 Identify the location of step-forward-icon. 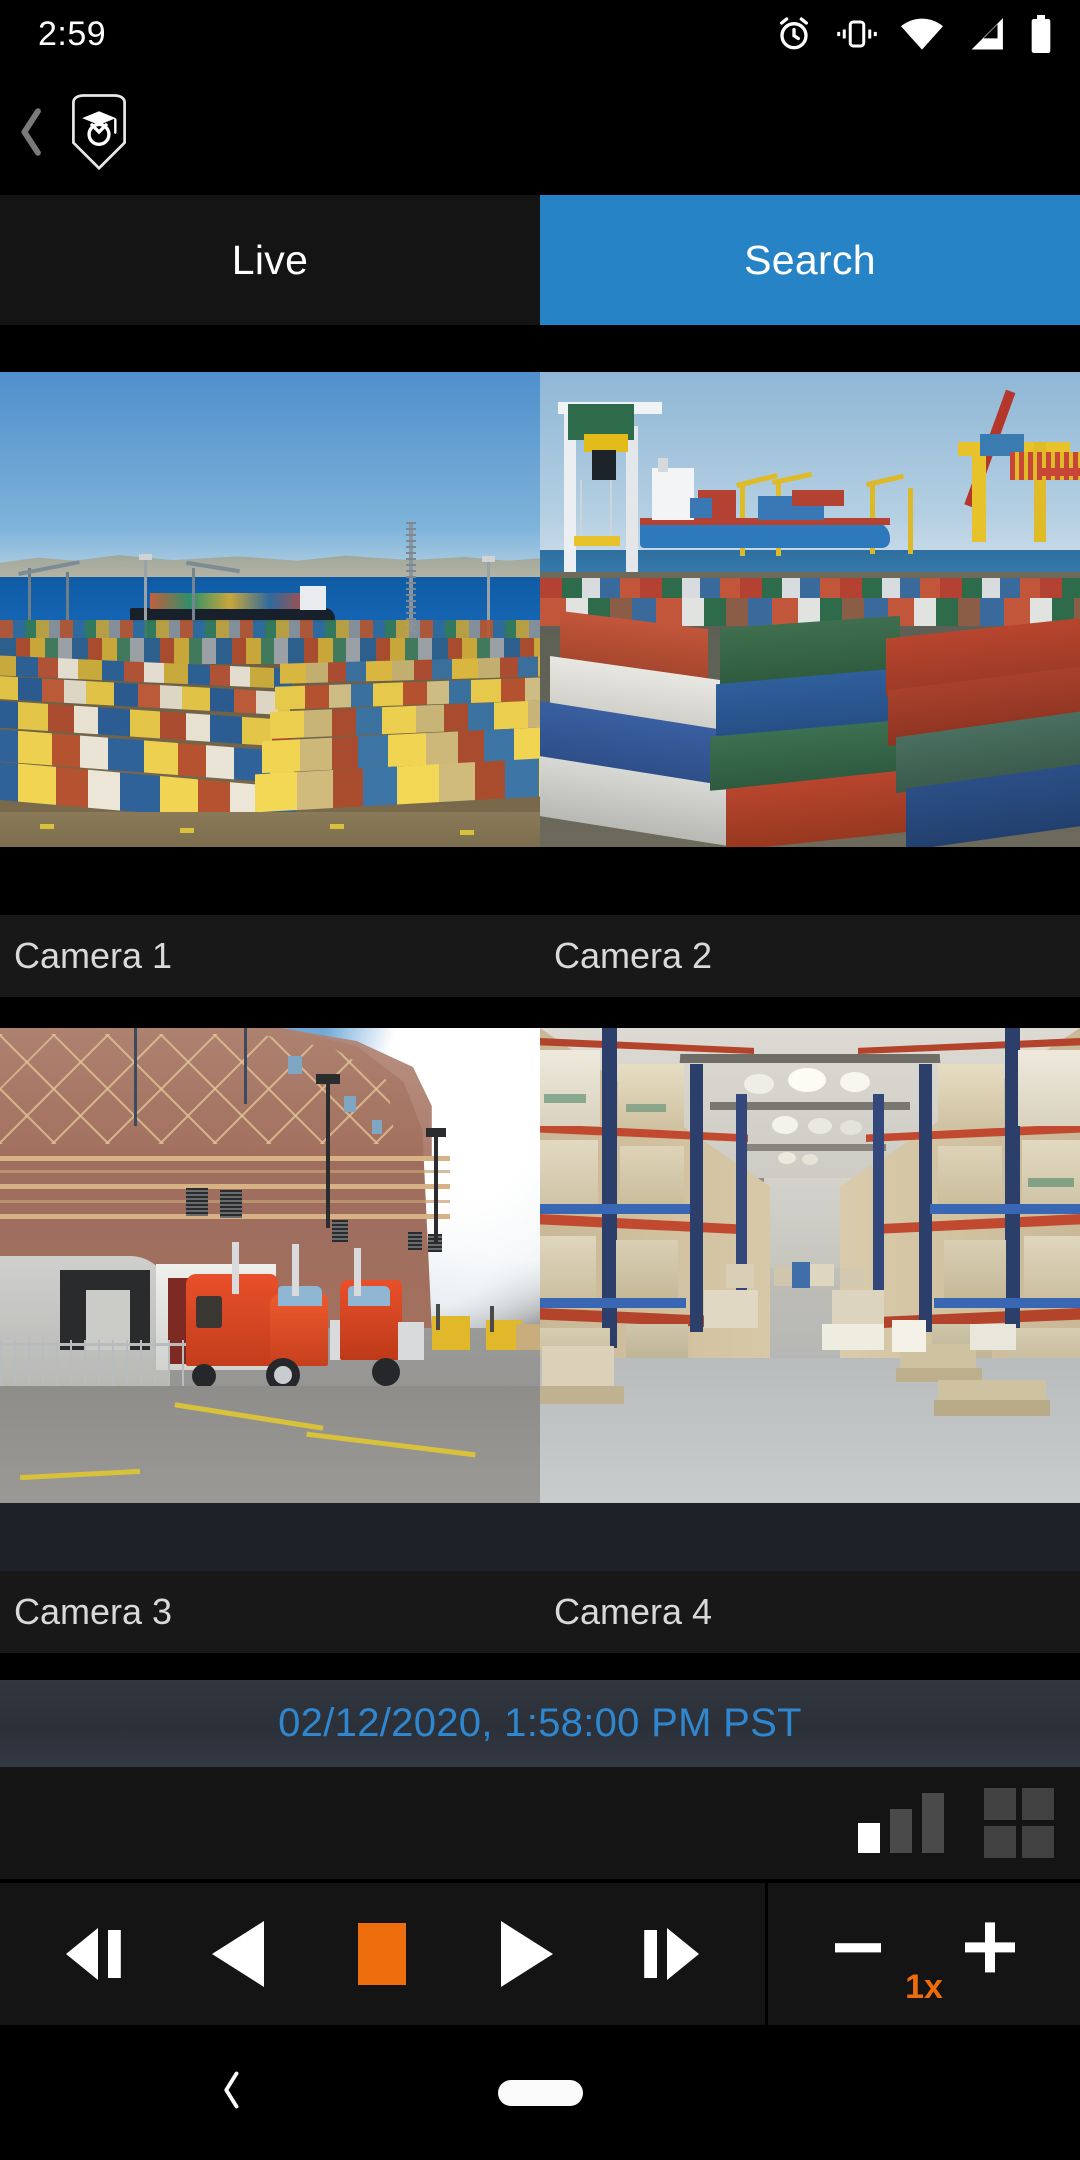
(672, 1954).